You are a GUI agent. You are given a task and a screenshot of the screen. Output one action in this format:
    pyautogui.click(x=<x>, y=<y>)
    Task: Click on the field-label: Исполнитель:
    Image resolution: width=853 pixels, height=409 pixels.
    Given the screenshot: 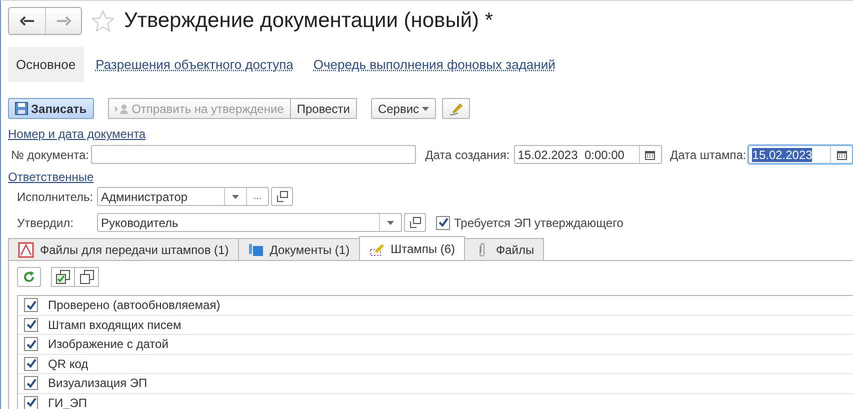 What is the action you would take?
    pyautogui.click(x=55, y=197)
    